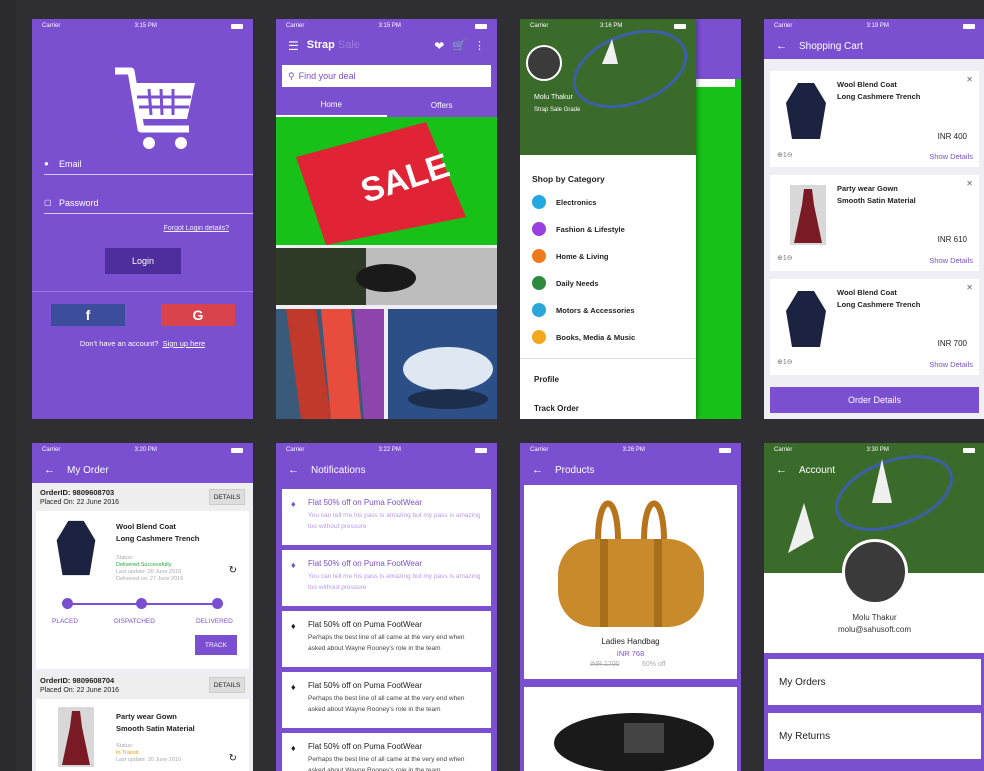 The image size is (984, 771). I want to click on drawer-profile-link: Profile, so click(546, 379).